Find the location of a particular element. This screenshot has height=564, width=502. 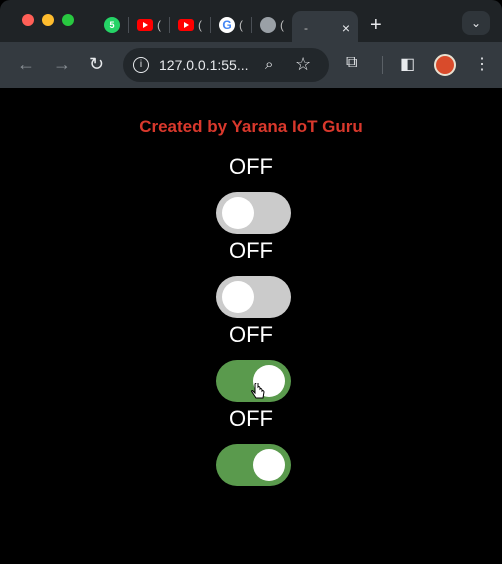

tab-globe: ( is located at coordinates (272, 25).